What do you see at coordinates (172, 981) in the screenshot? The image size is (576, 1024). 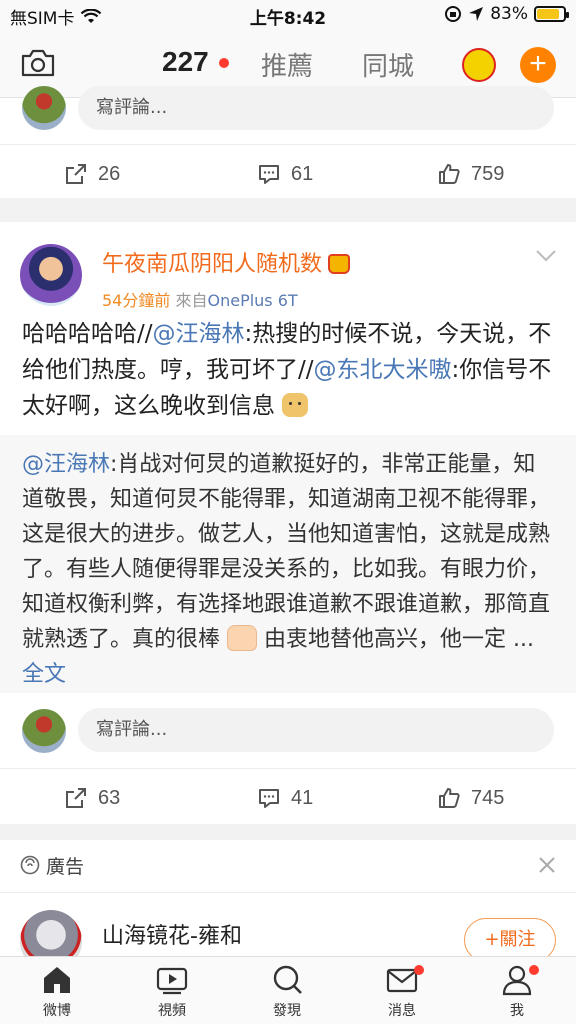 I see `video-icon` at bounding box center [172, 981].